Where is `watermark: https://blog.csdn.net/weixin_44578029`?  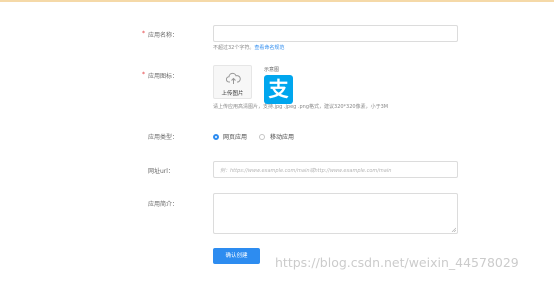 watermark: https://blog.csdn.net/weixin_44578029 is located at coordinates (397, 262).